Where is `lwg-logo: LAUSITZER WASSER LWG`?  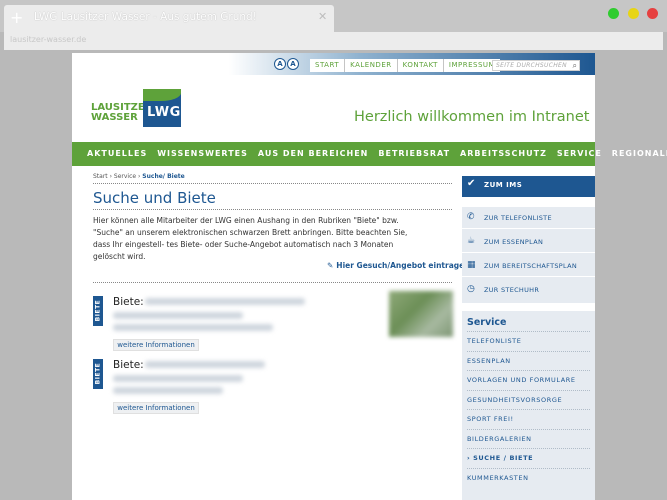 lwg-logo: LAUSITZER WASSER LWG is located at coordinates (136, 108).